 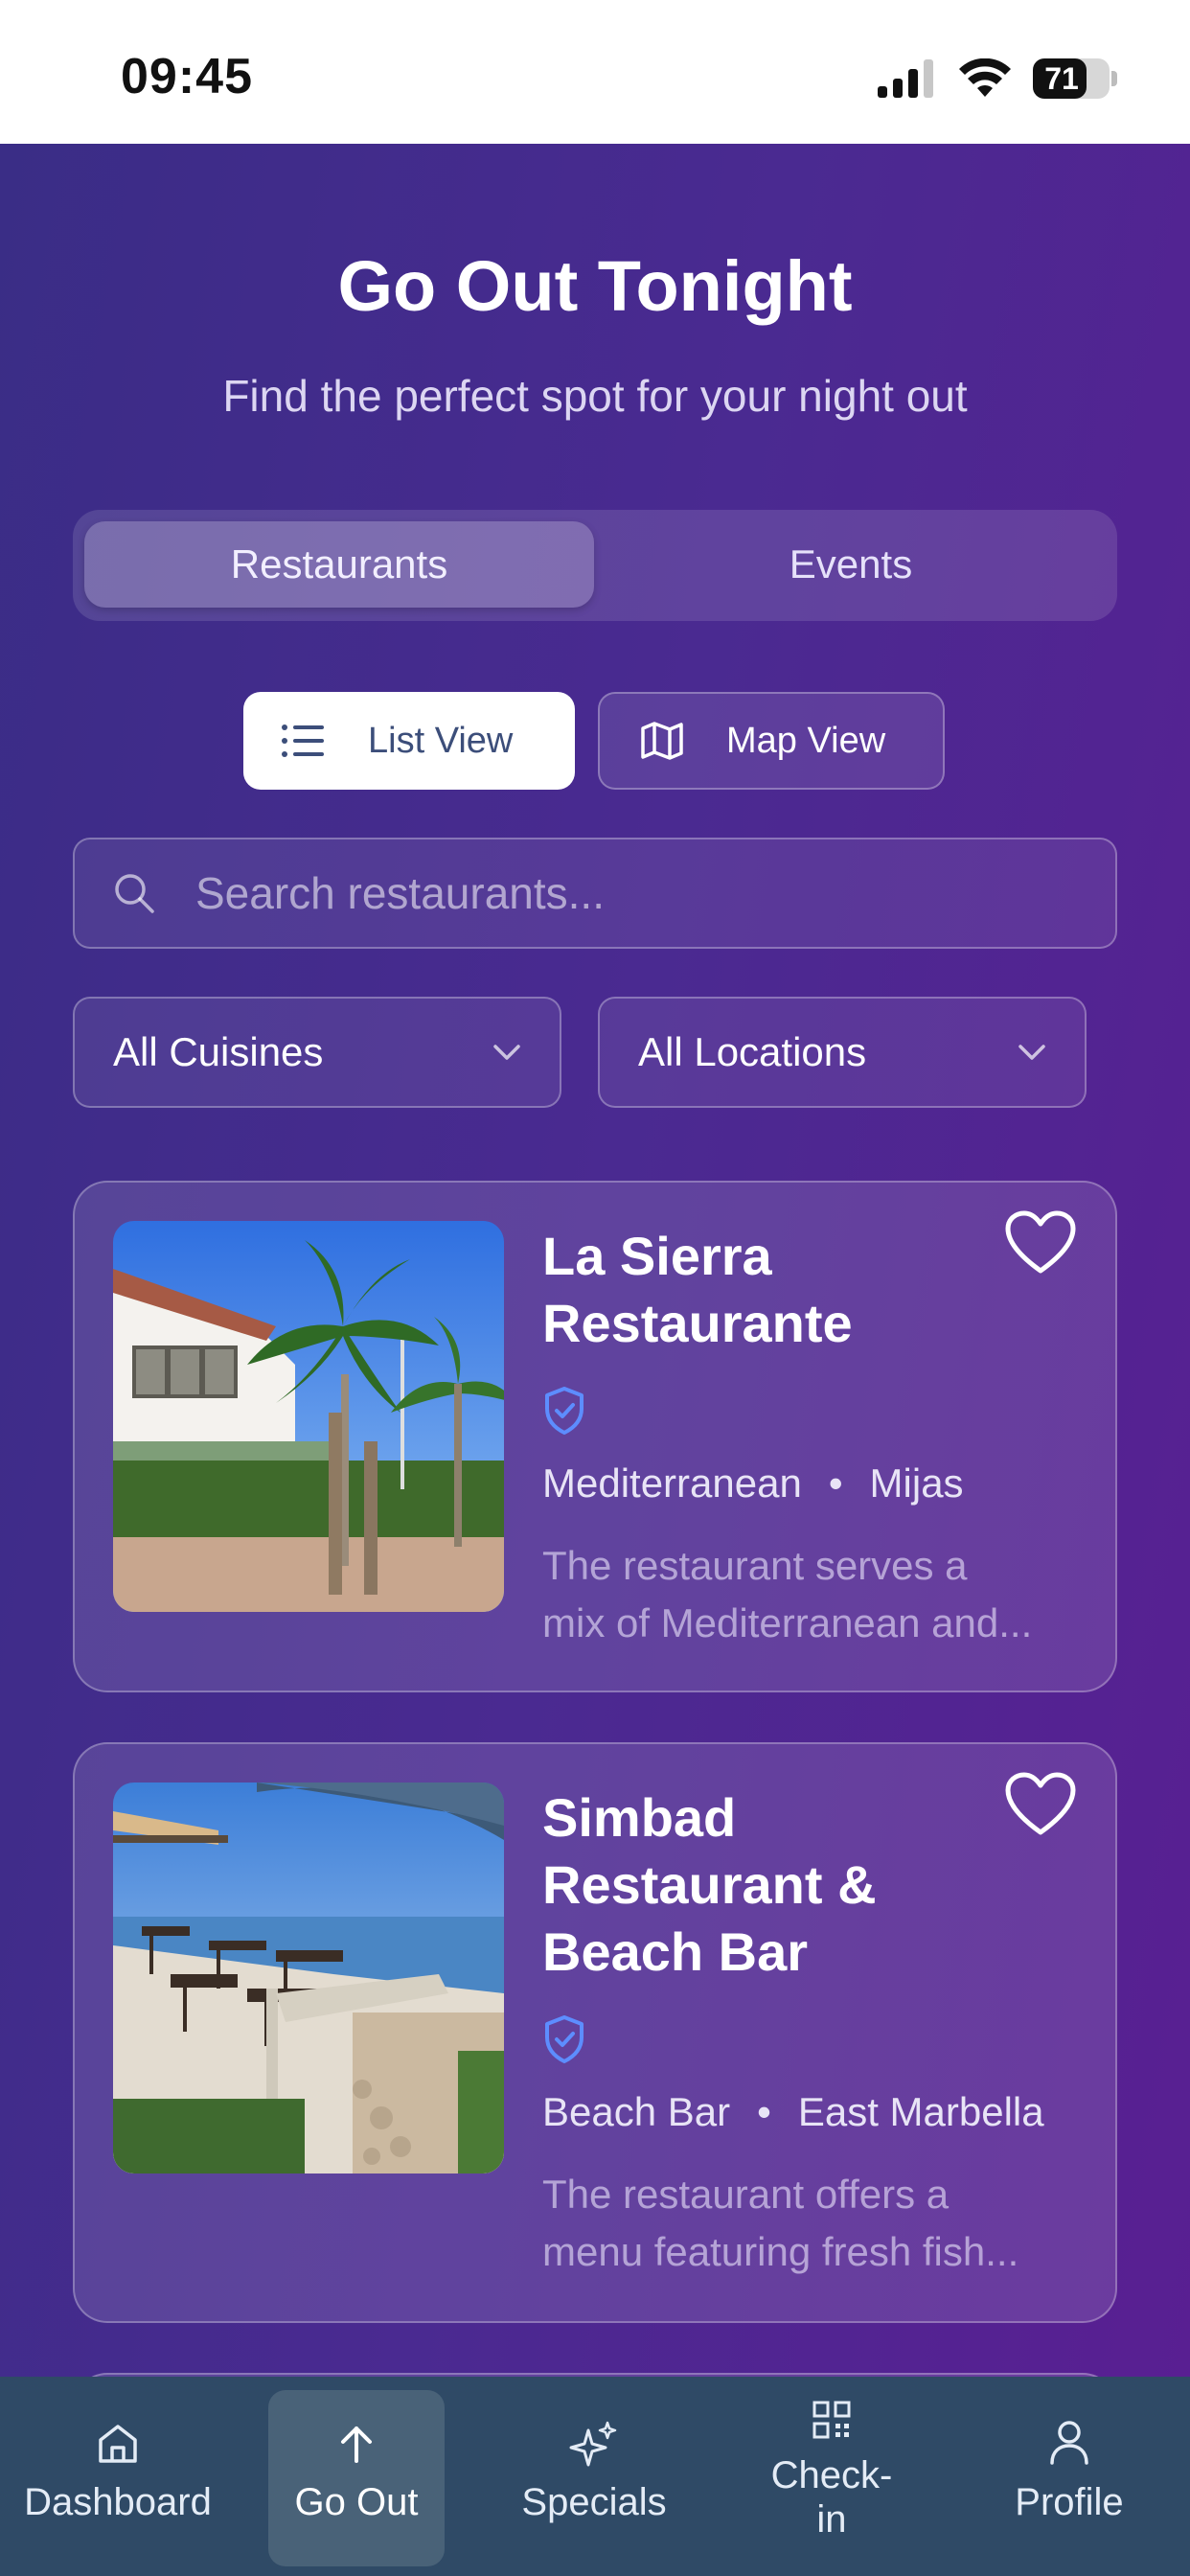 I want to click on nav-item-check-in: Check- in, so click(x=832, y=2476).